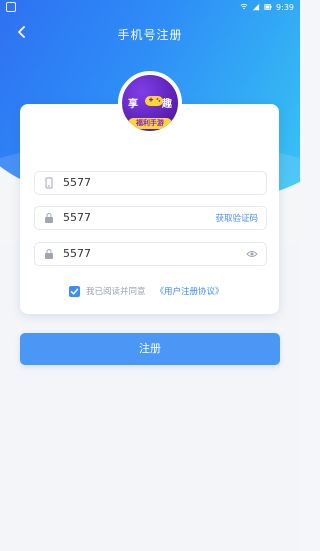  Describe the element at coordinates (49, 183) in the screenshot. I see `phone-icon` at that location.